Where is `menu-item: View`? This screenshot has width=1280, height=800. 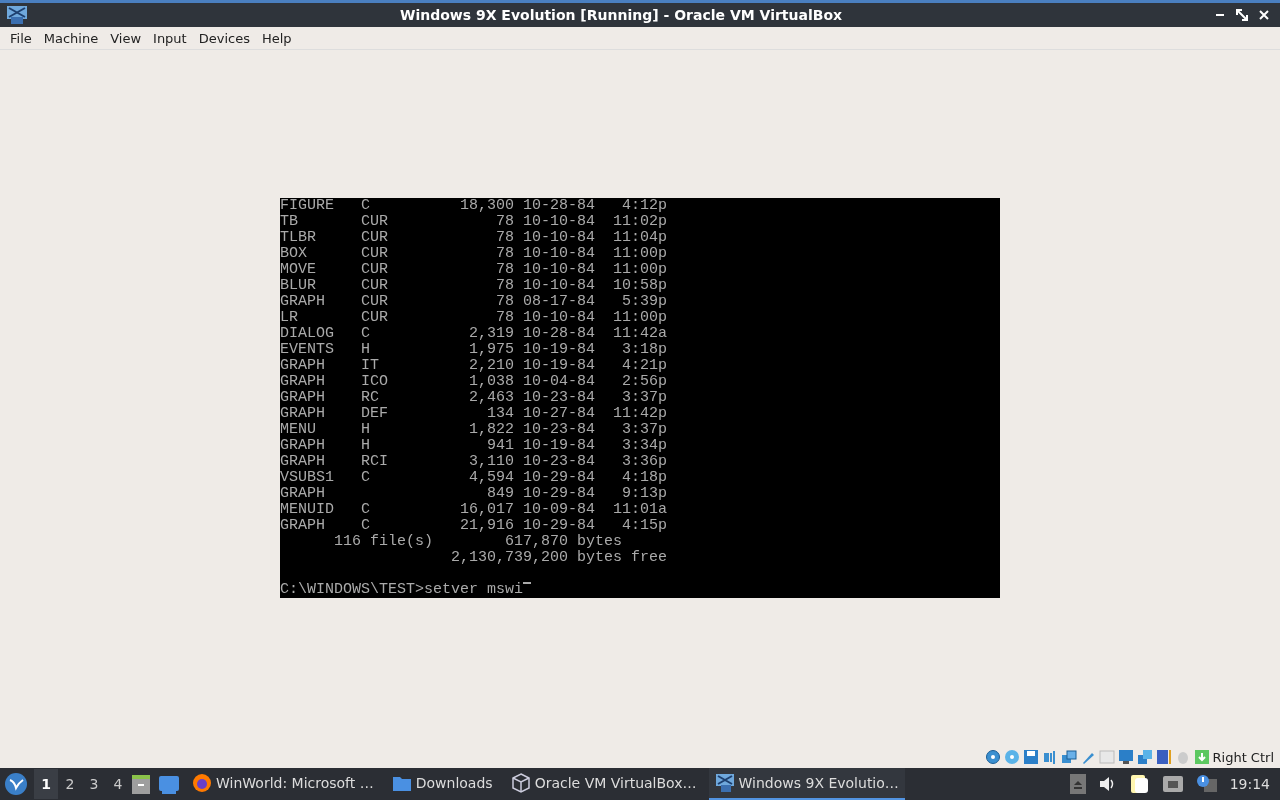 menu-item: View is located at coordinates (126, 38).